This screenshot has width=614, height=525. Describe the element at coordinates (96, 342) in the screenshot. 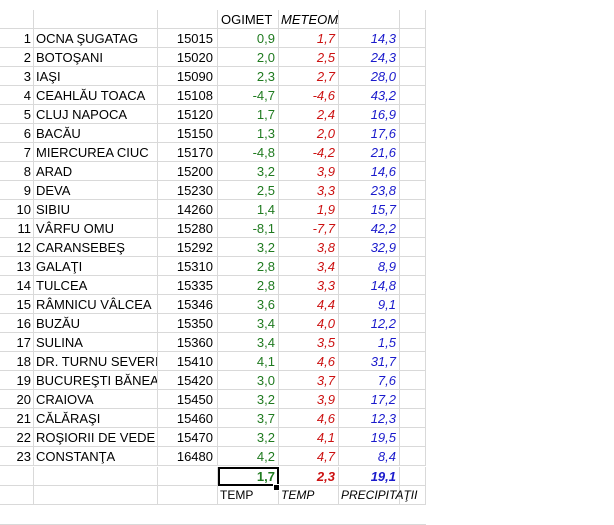

I see `station-name-cell: SULINA` at that location.